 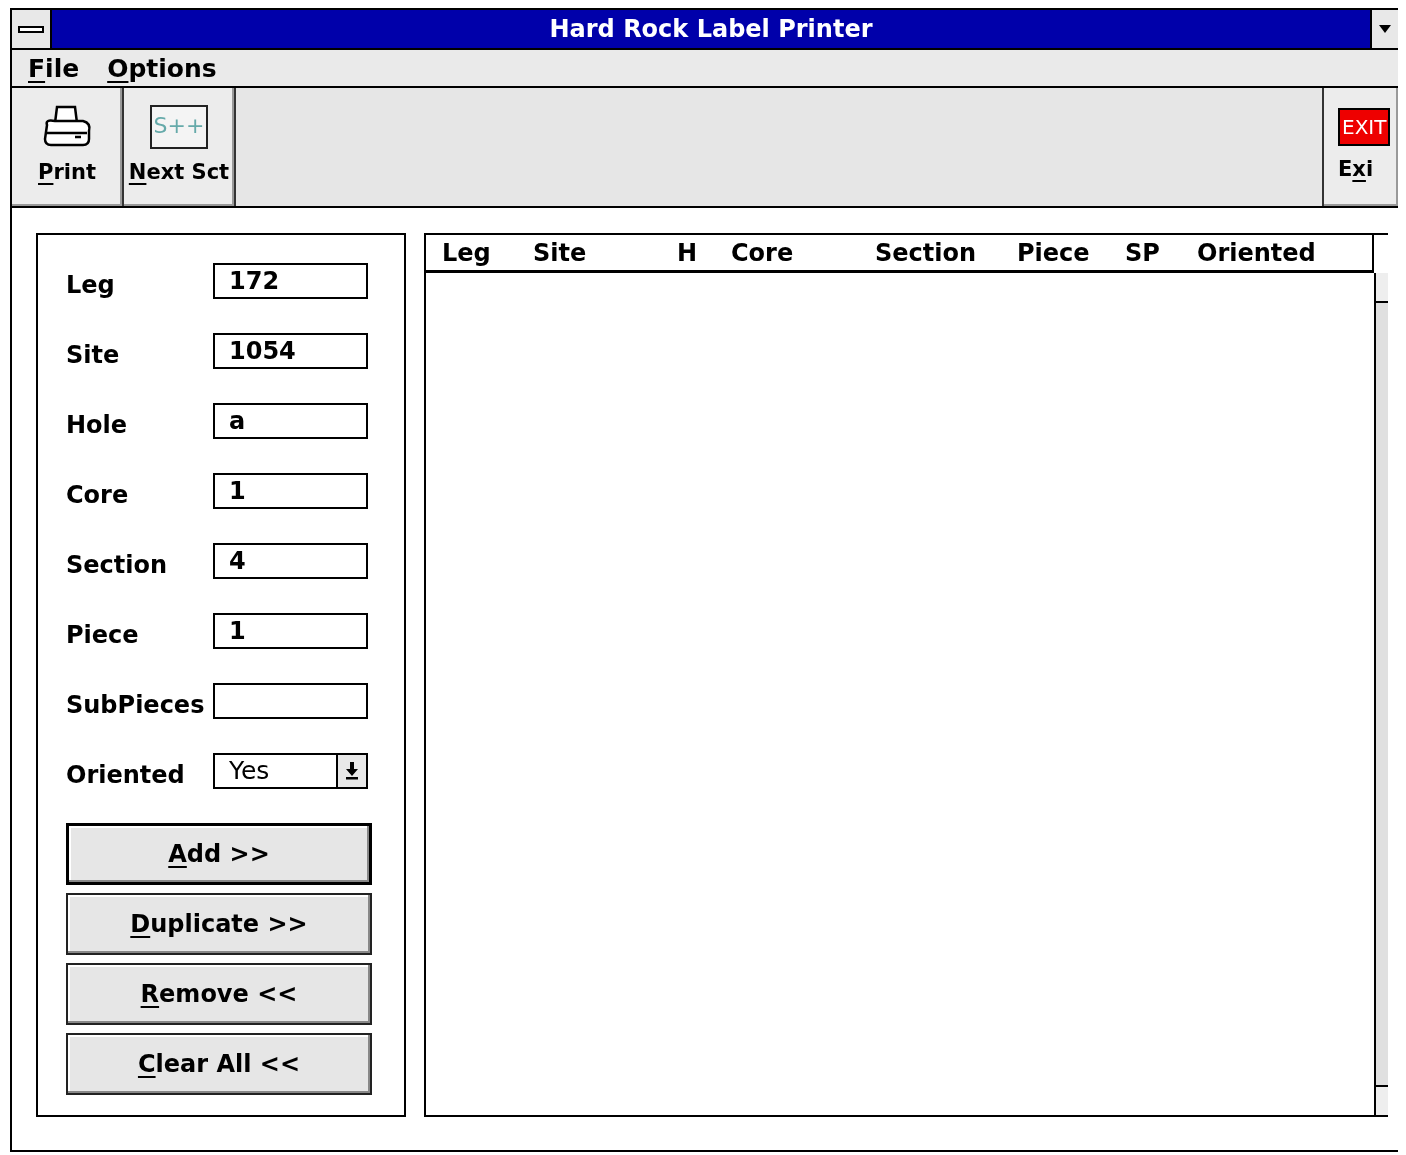 I want to click on dropdown-field: Yes, so click(x=290, y=771).